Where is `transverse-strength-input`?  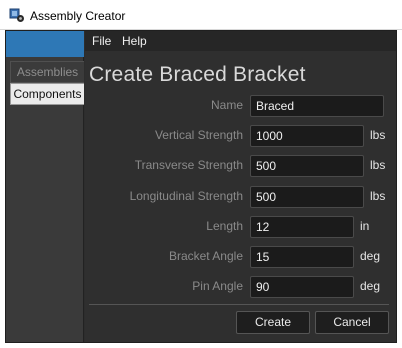
transverse-strength-input is located at coordinates (307, 166).